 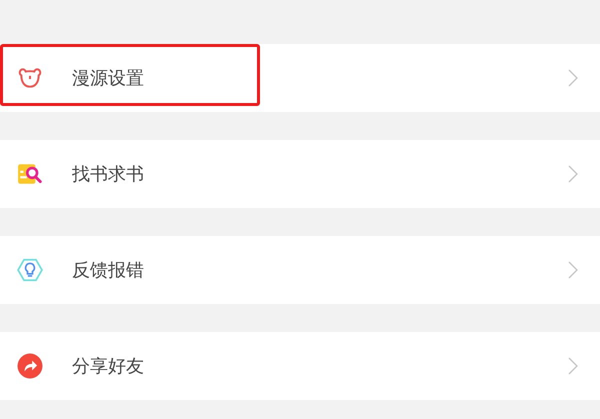 What do you see at coordinates (108, 366) in the screenshot?
I see `menu-label: 分享好友` at bounding box center [108, 366].